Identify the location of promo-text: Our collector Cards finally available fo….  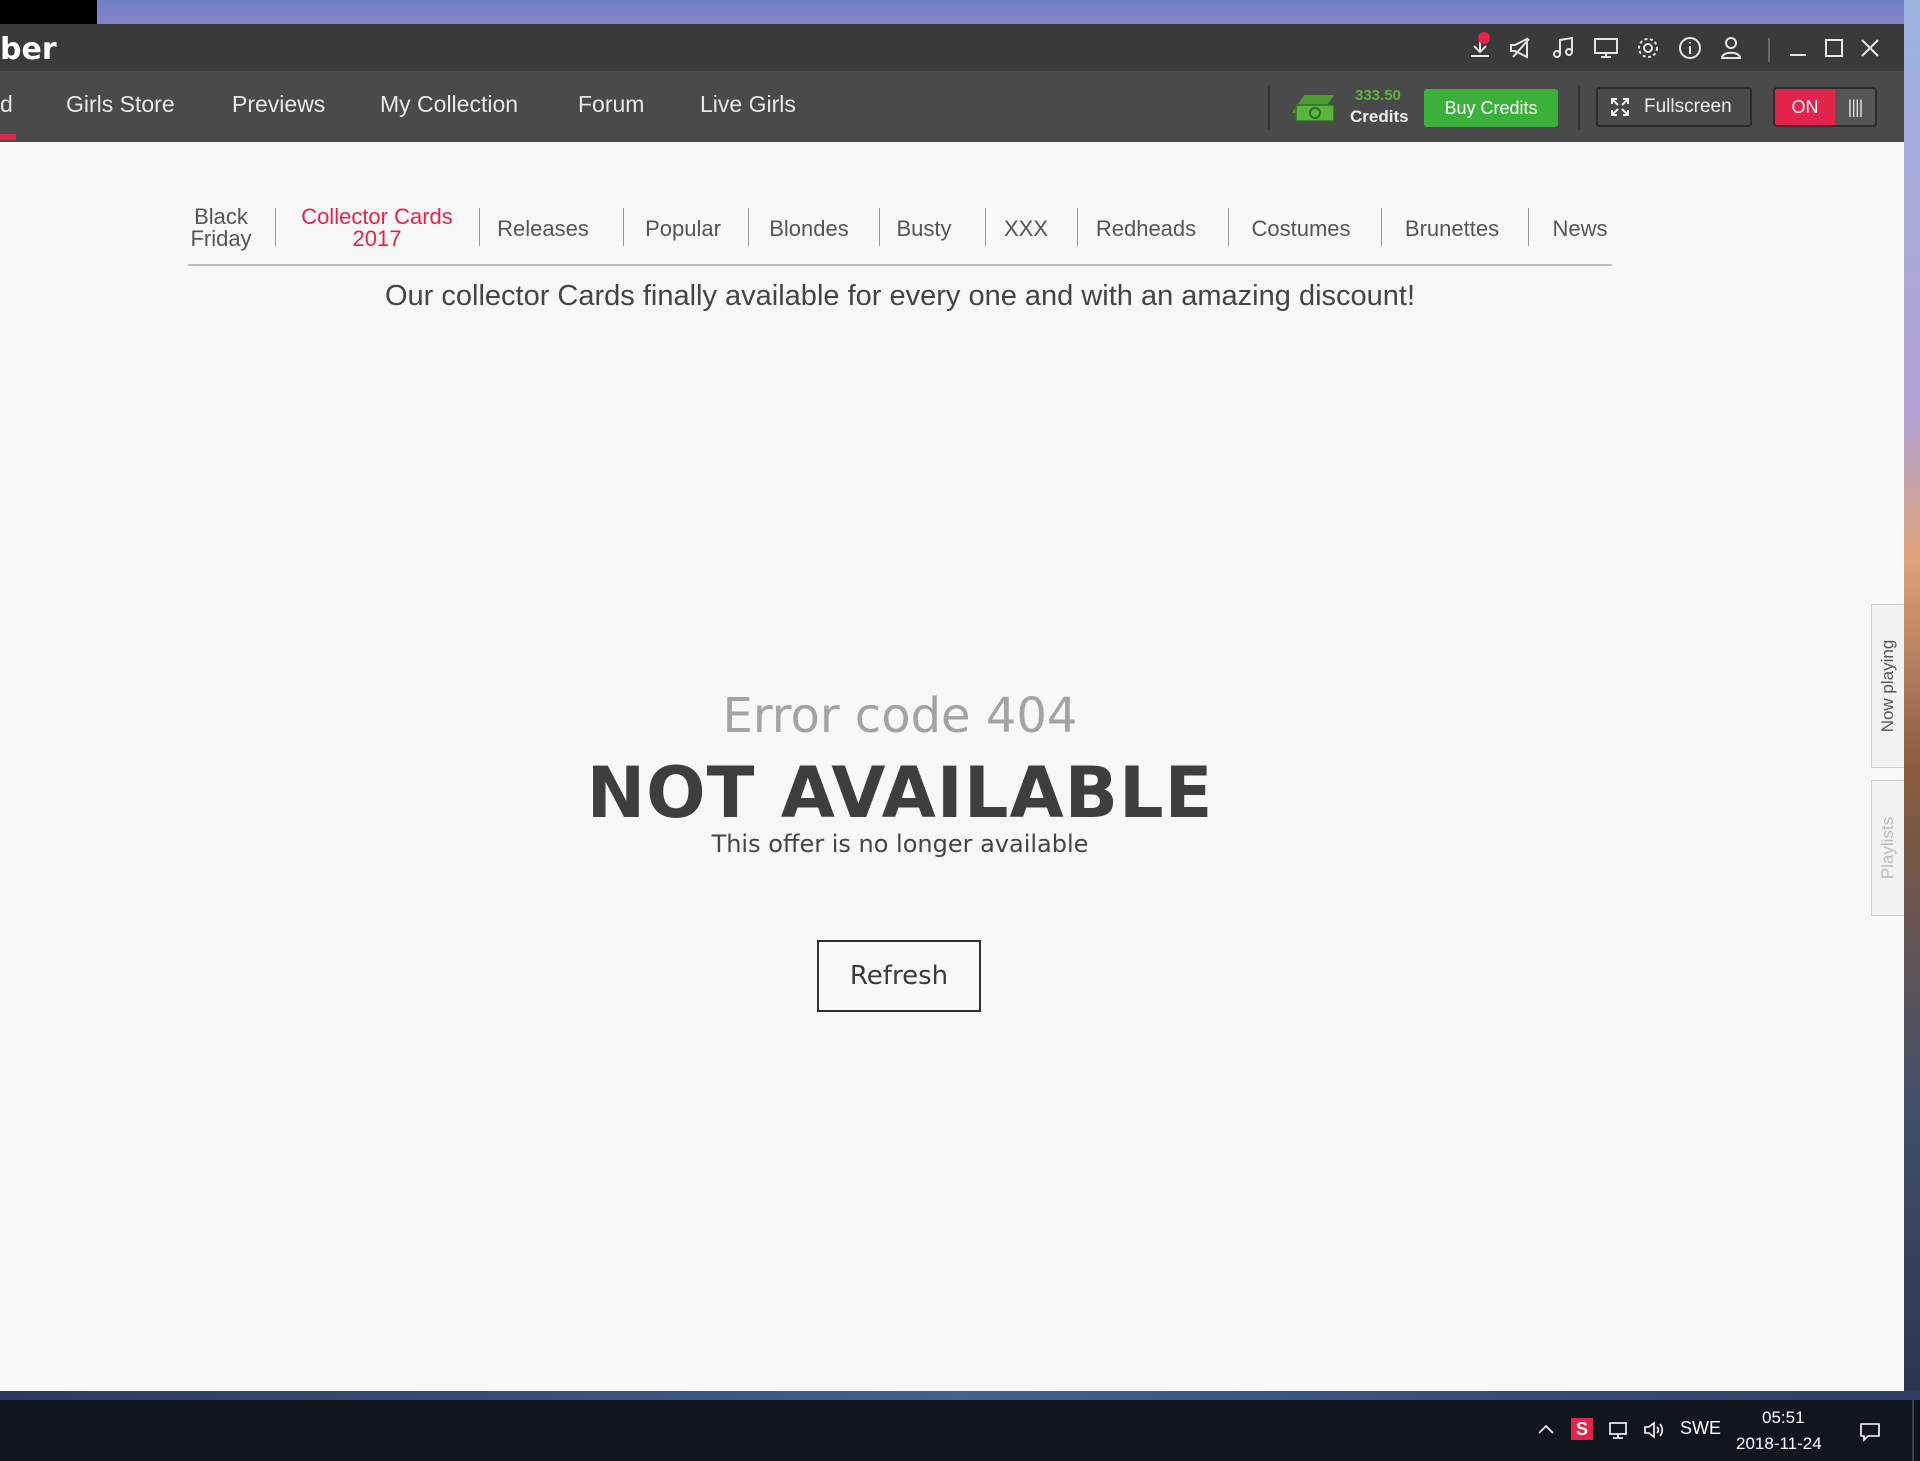
(900, 296).